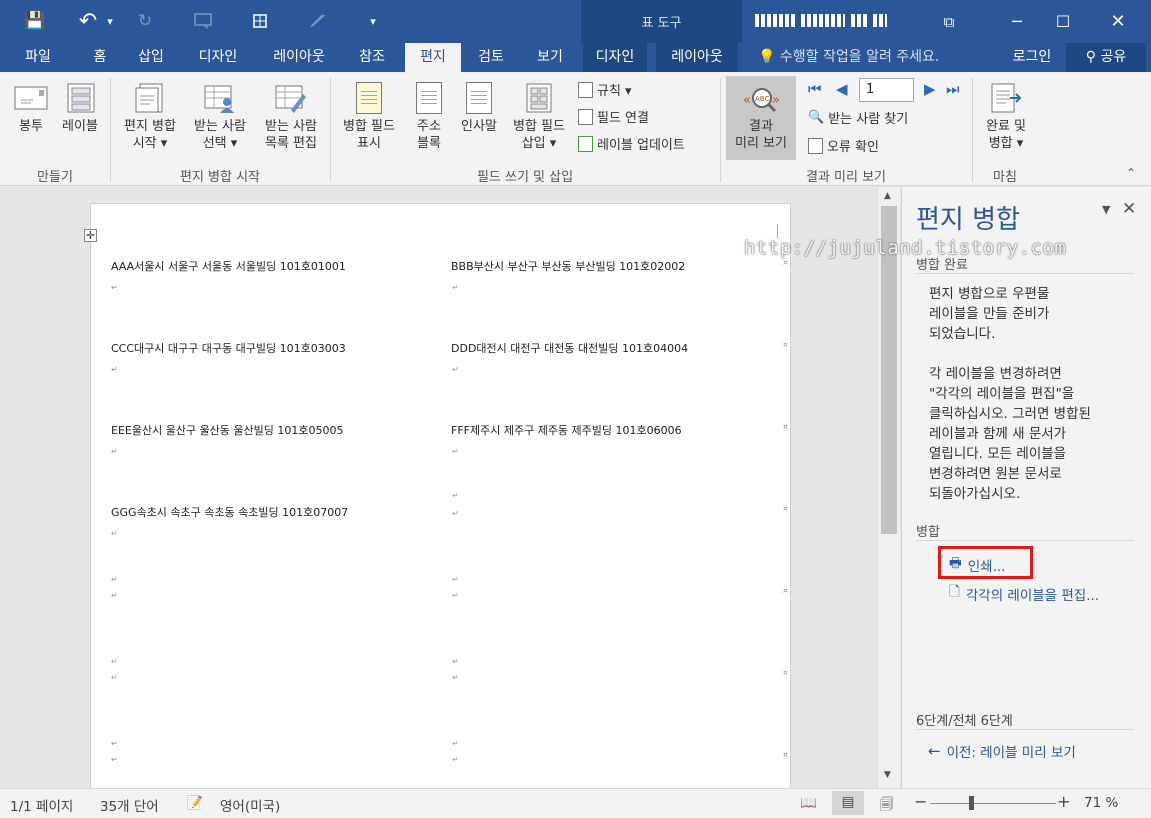  What do you see at coordinates (1002, 751) in the screenshot?
I see `previous-step-link: ← 이전: 레이블 미리 보기` at bounding box center [1002, 751].